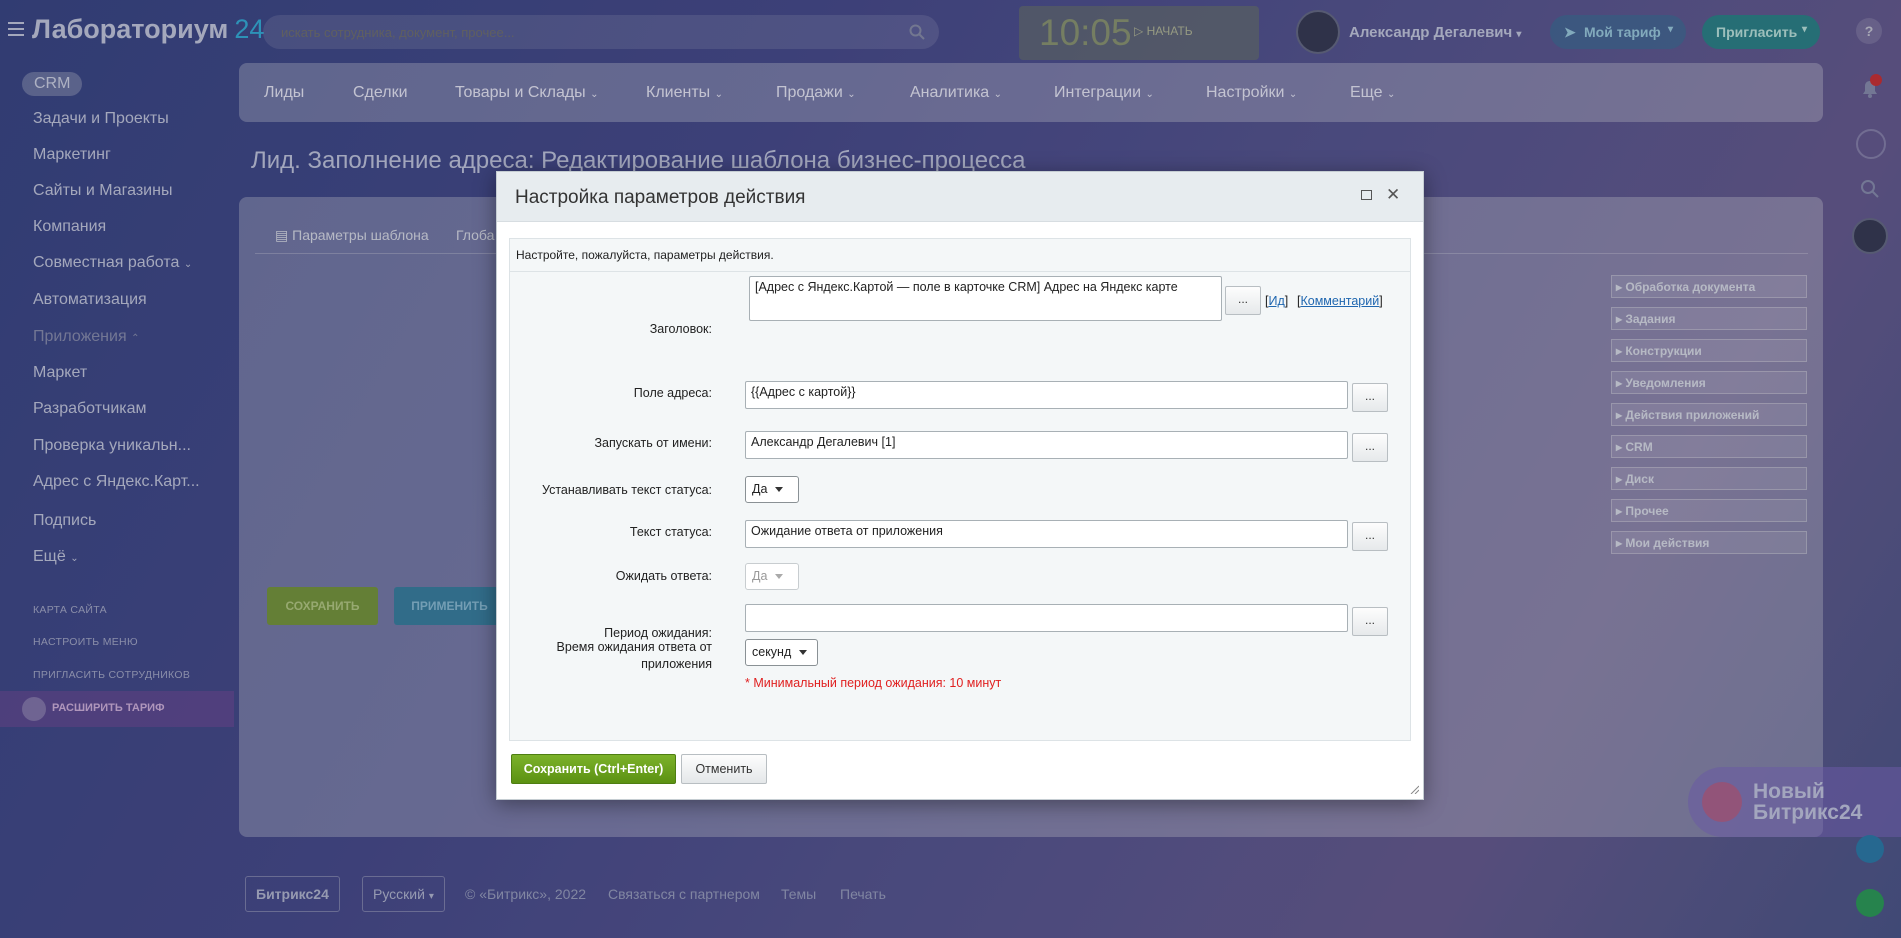  Describe the element at coordinates (672, 393) in the screenshot. I see `address-label: Поле адреса:` at that location.